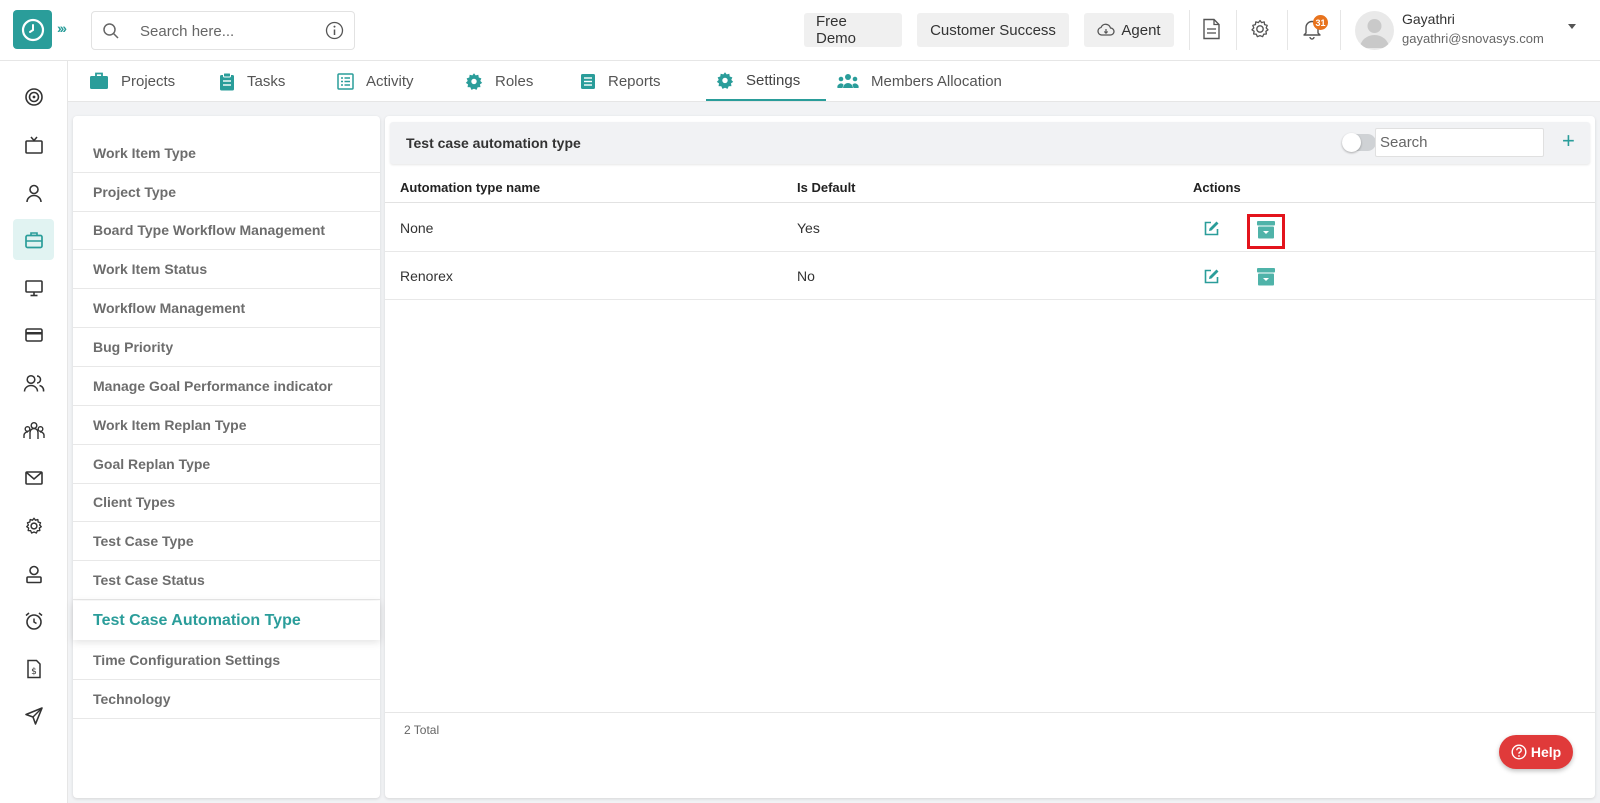 The width and height of the screenshot is (1600, 803). I want to click on global-search, so click(223, 30).